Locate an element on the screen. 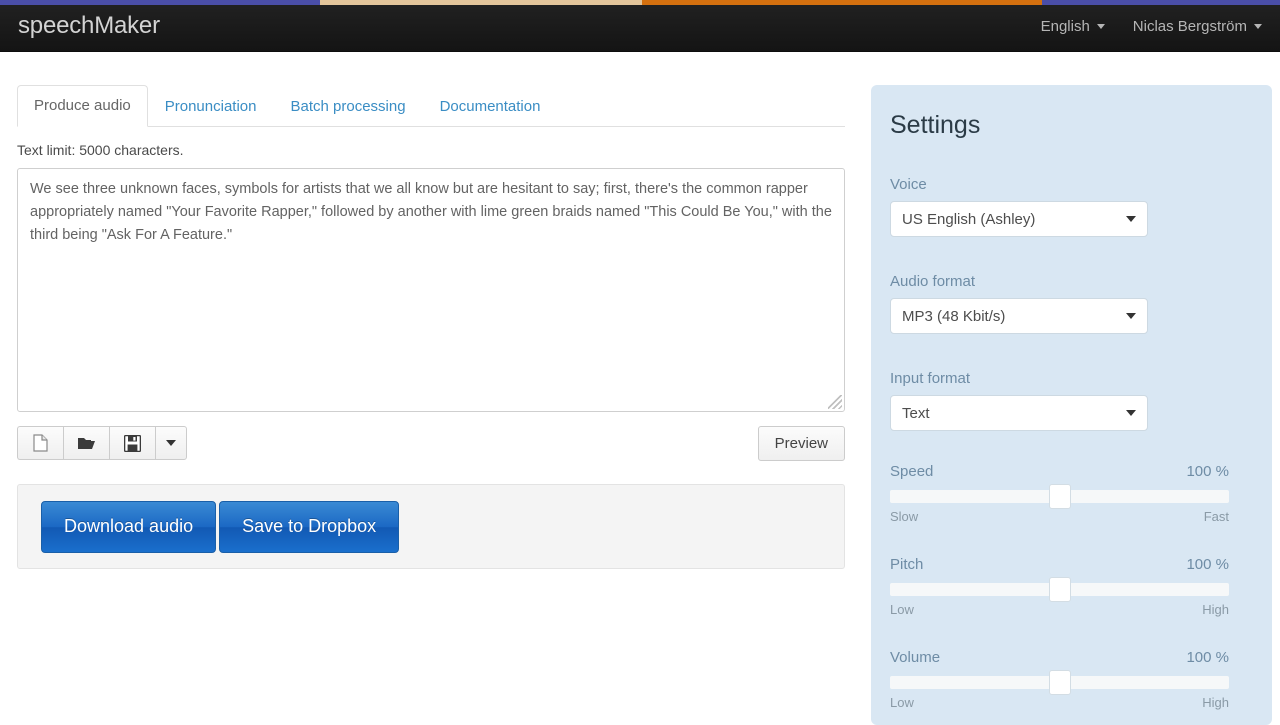 This screenshot has height=725, width=1280. tab-documentation: Documentation is located at coordinates (490, 106).